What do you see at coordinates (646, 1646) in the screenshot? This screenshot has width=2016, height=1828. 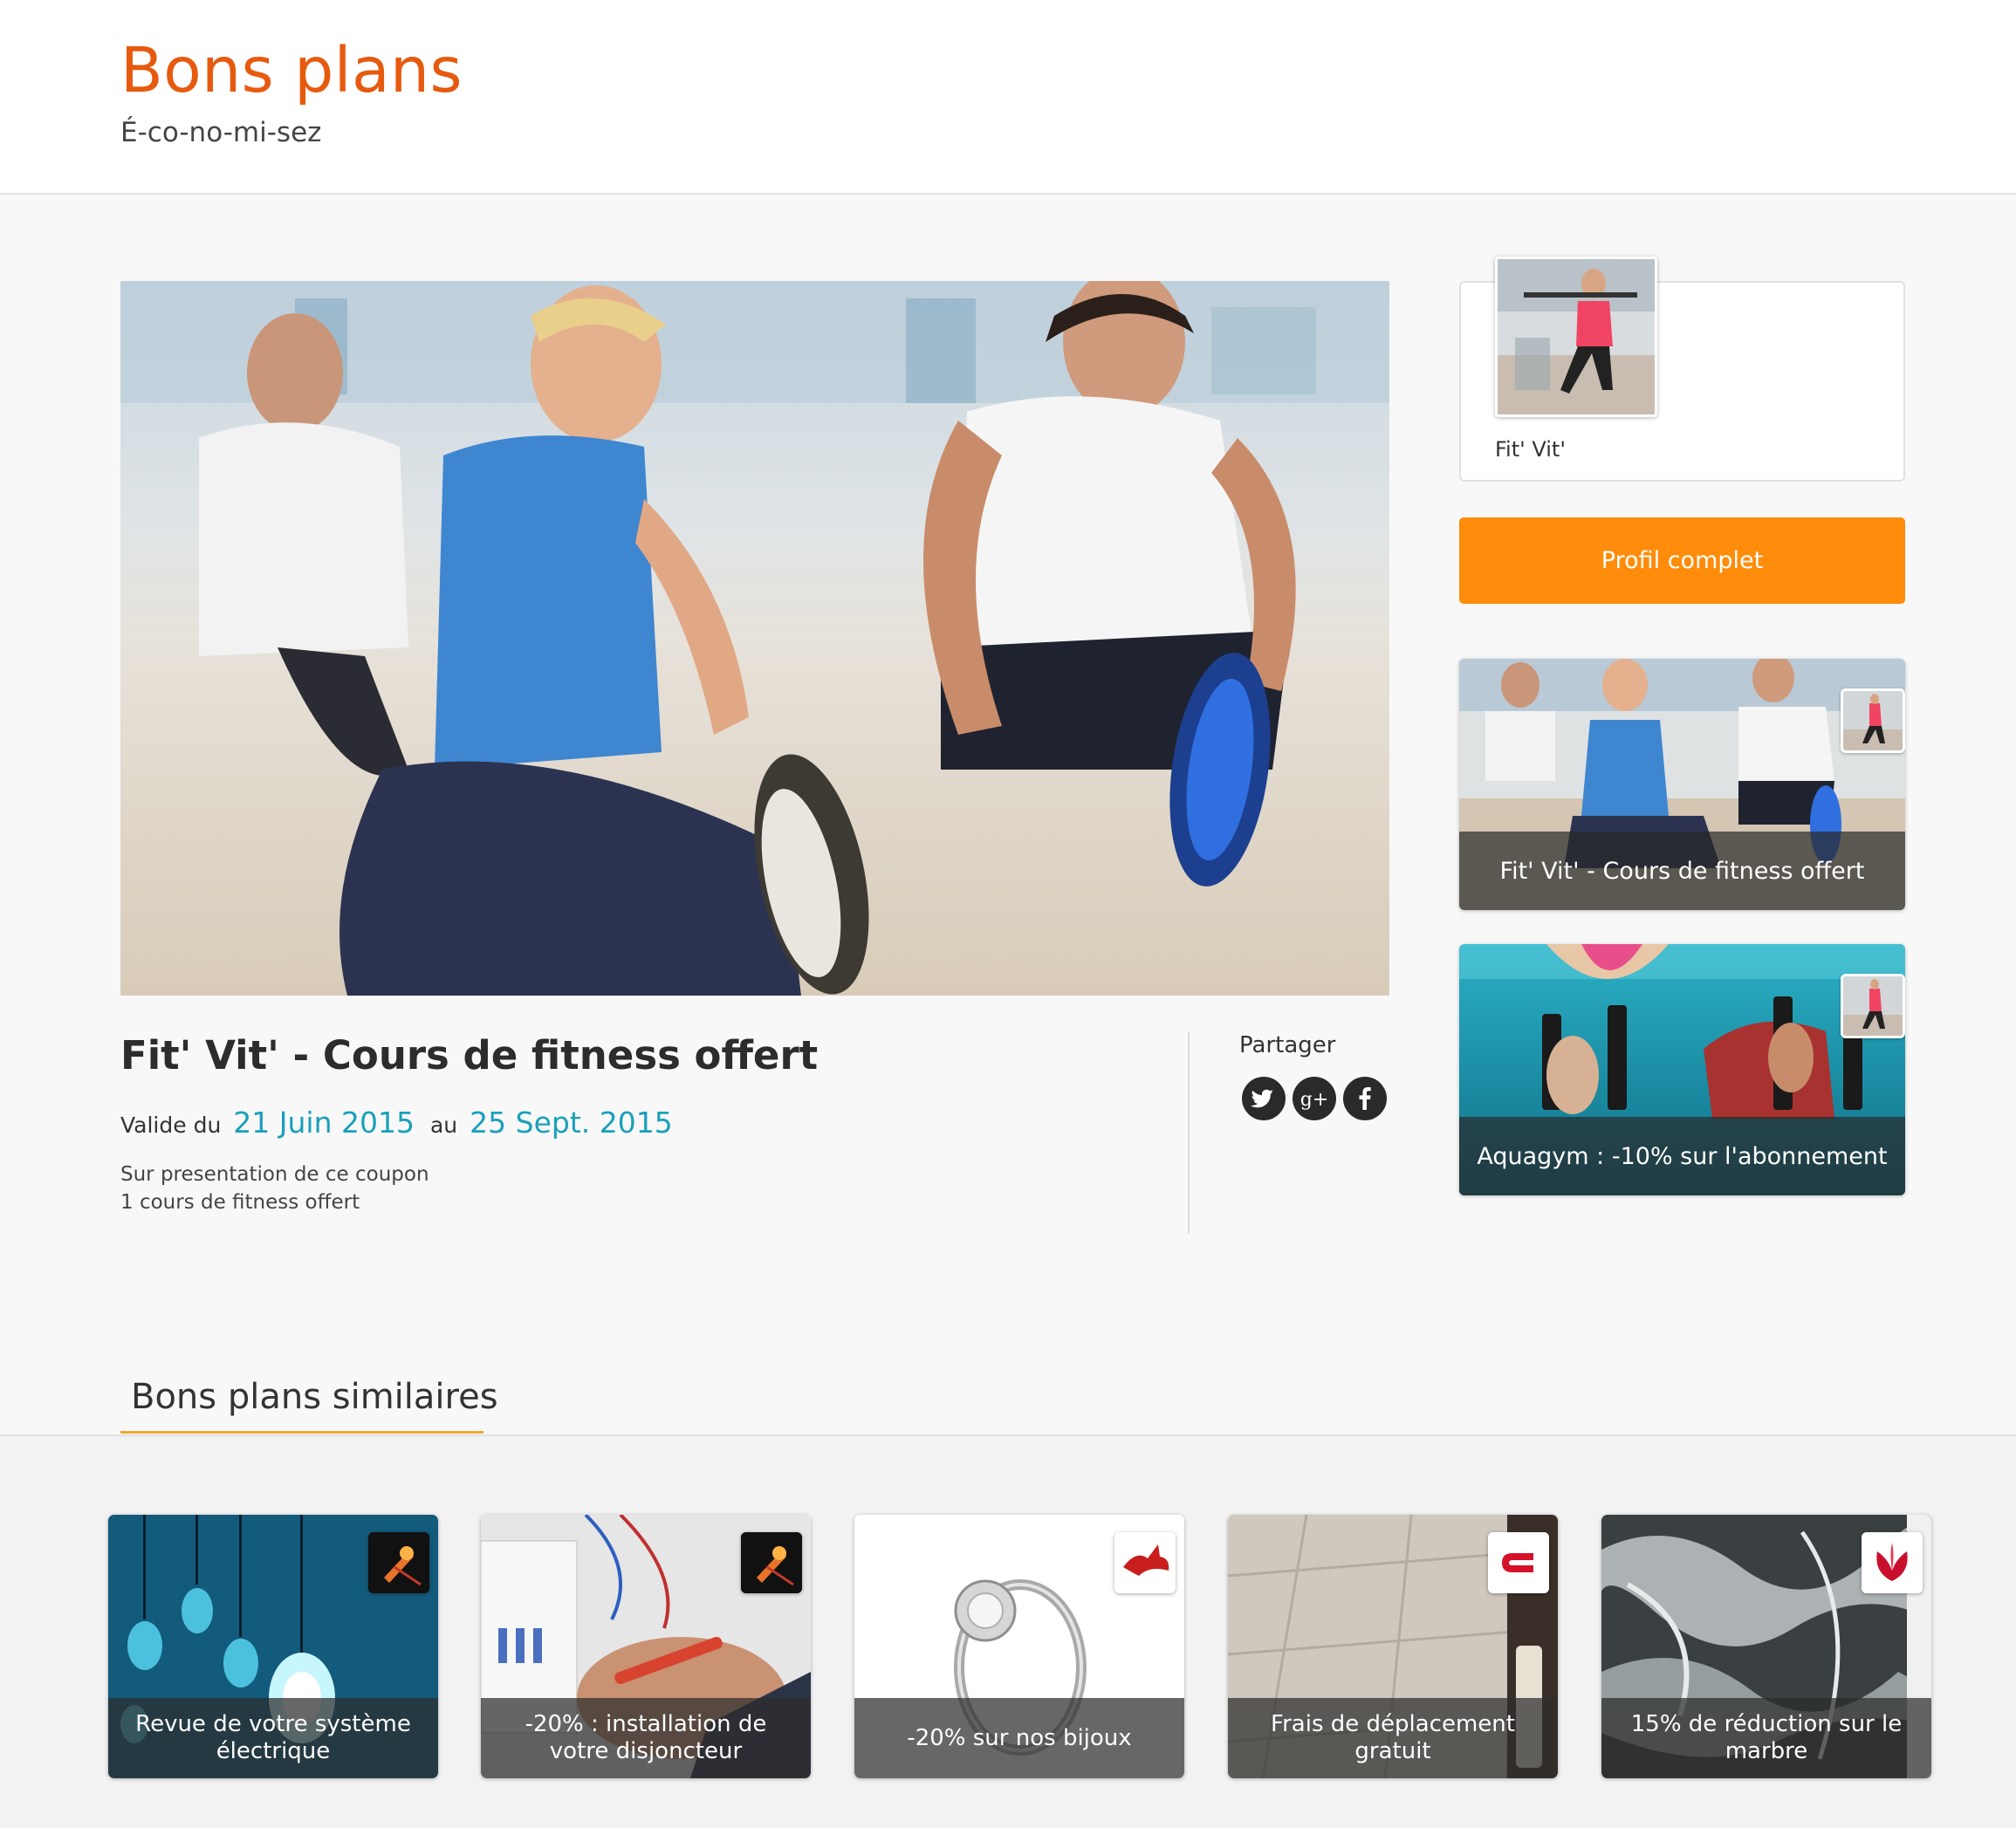 I see `similar-deal-card: -20% : installation de votre disjoncteur` at bounding box center [646, 1646].